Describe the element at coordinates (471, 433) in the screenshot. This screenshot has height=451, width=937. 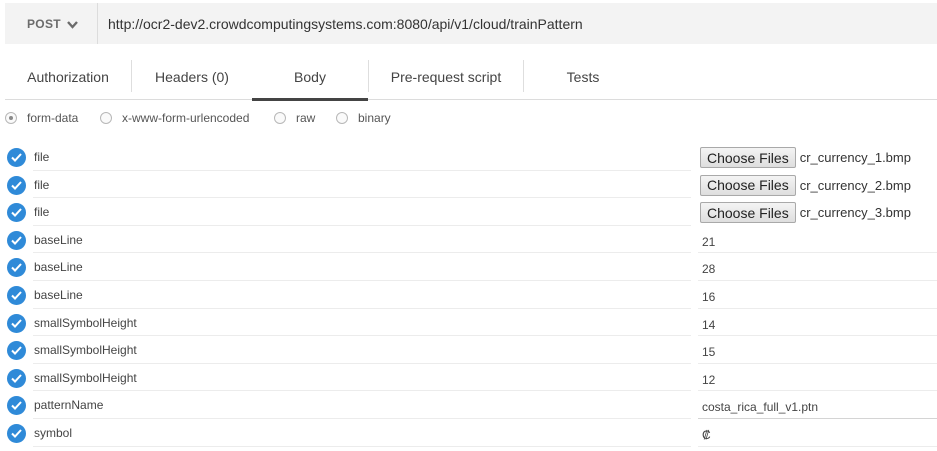
I see `param-row: symbol ₡` at that location.